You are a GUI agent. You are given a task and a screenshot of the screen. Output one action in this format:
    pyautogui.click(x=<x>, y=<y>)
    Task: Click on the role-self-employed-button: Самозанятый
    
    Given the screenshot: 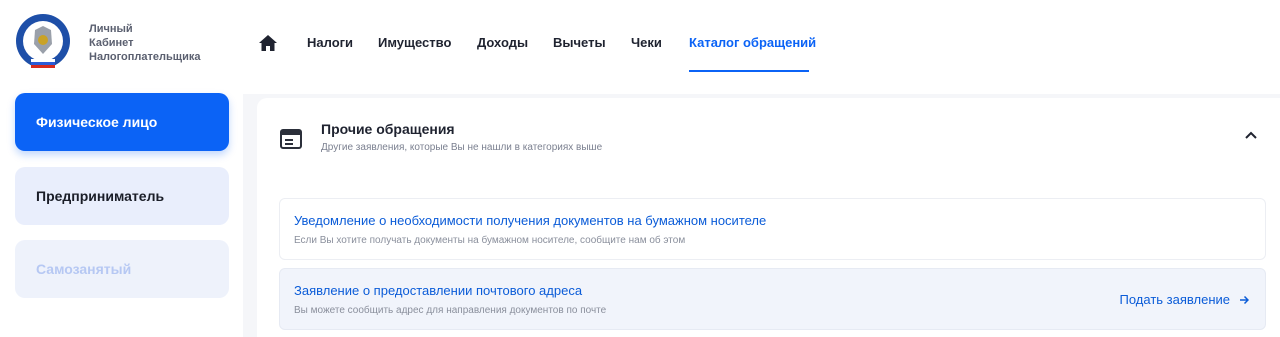 What is the action you would take?
    pyautogui.click(x=122, y=269)
    